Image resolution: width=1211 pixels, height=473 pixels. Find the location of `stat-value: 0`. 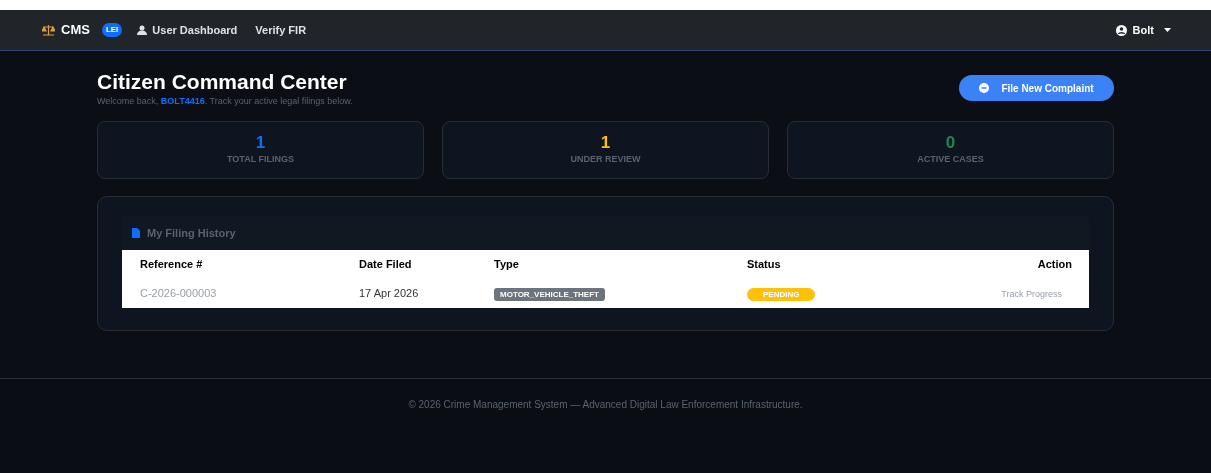

stat-value: 0 is located at coordinates (950, 143).